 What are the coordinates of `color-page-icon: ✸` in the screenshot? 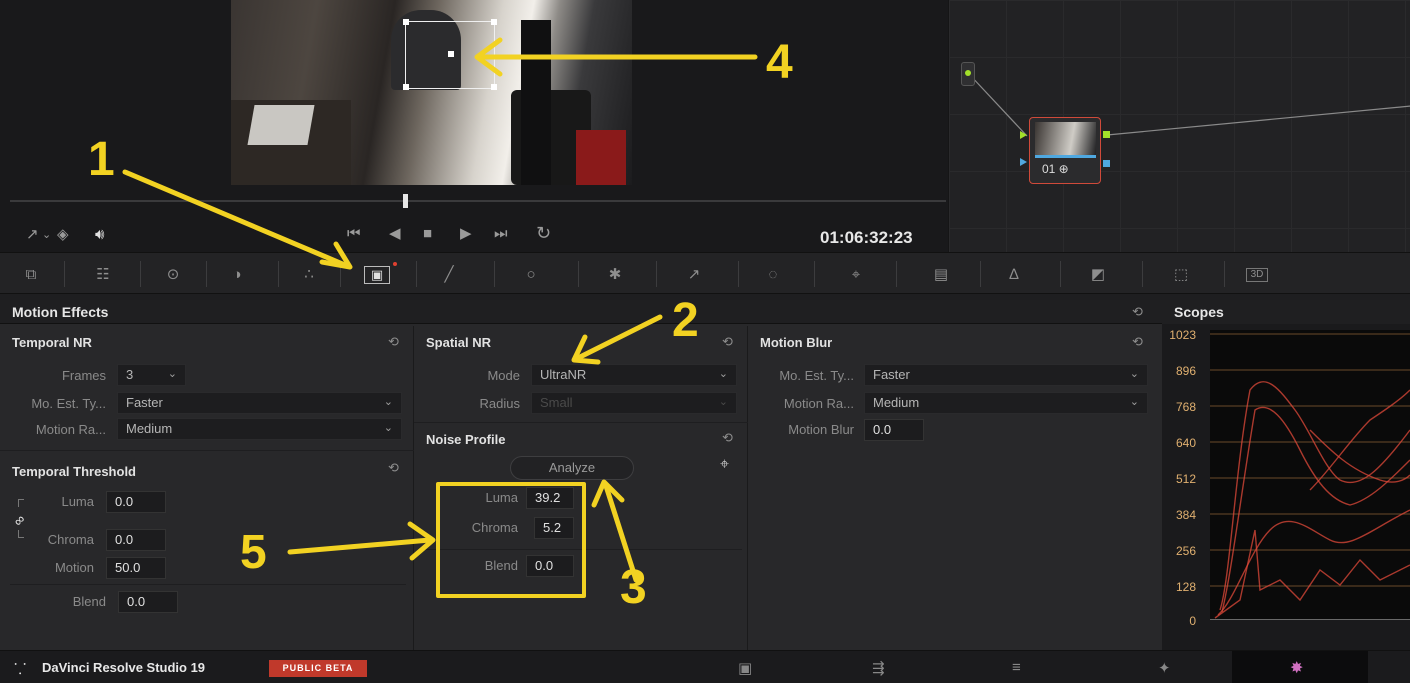 It's located at (1297, 668).